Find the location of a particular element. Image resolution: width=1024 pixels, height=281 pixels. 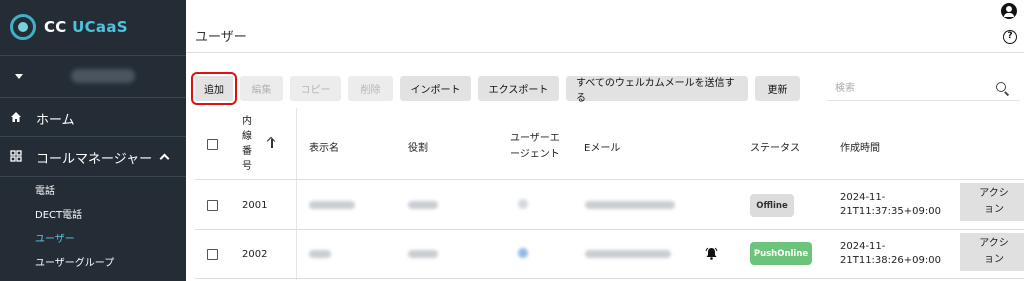

column-extension: 内 線 番 号 is located at coordinates (247, 144).